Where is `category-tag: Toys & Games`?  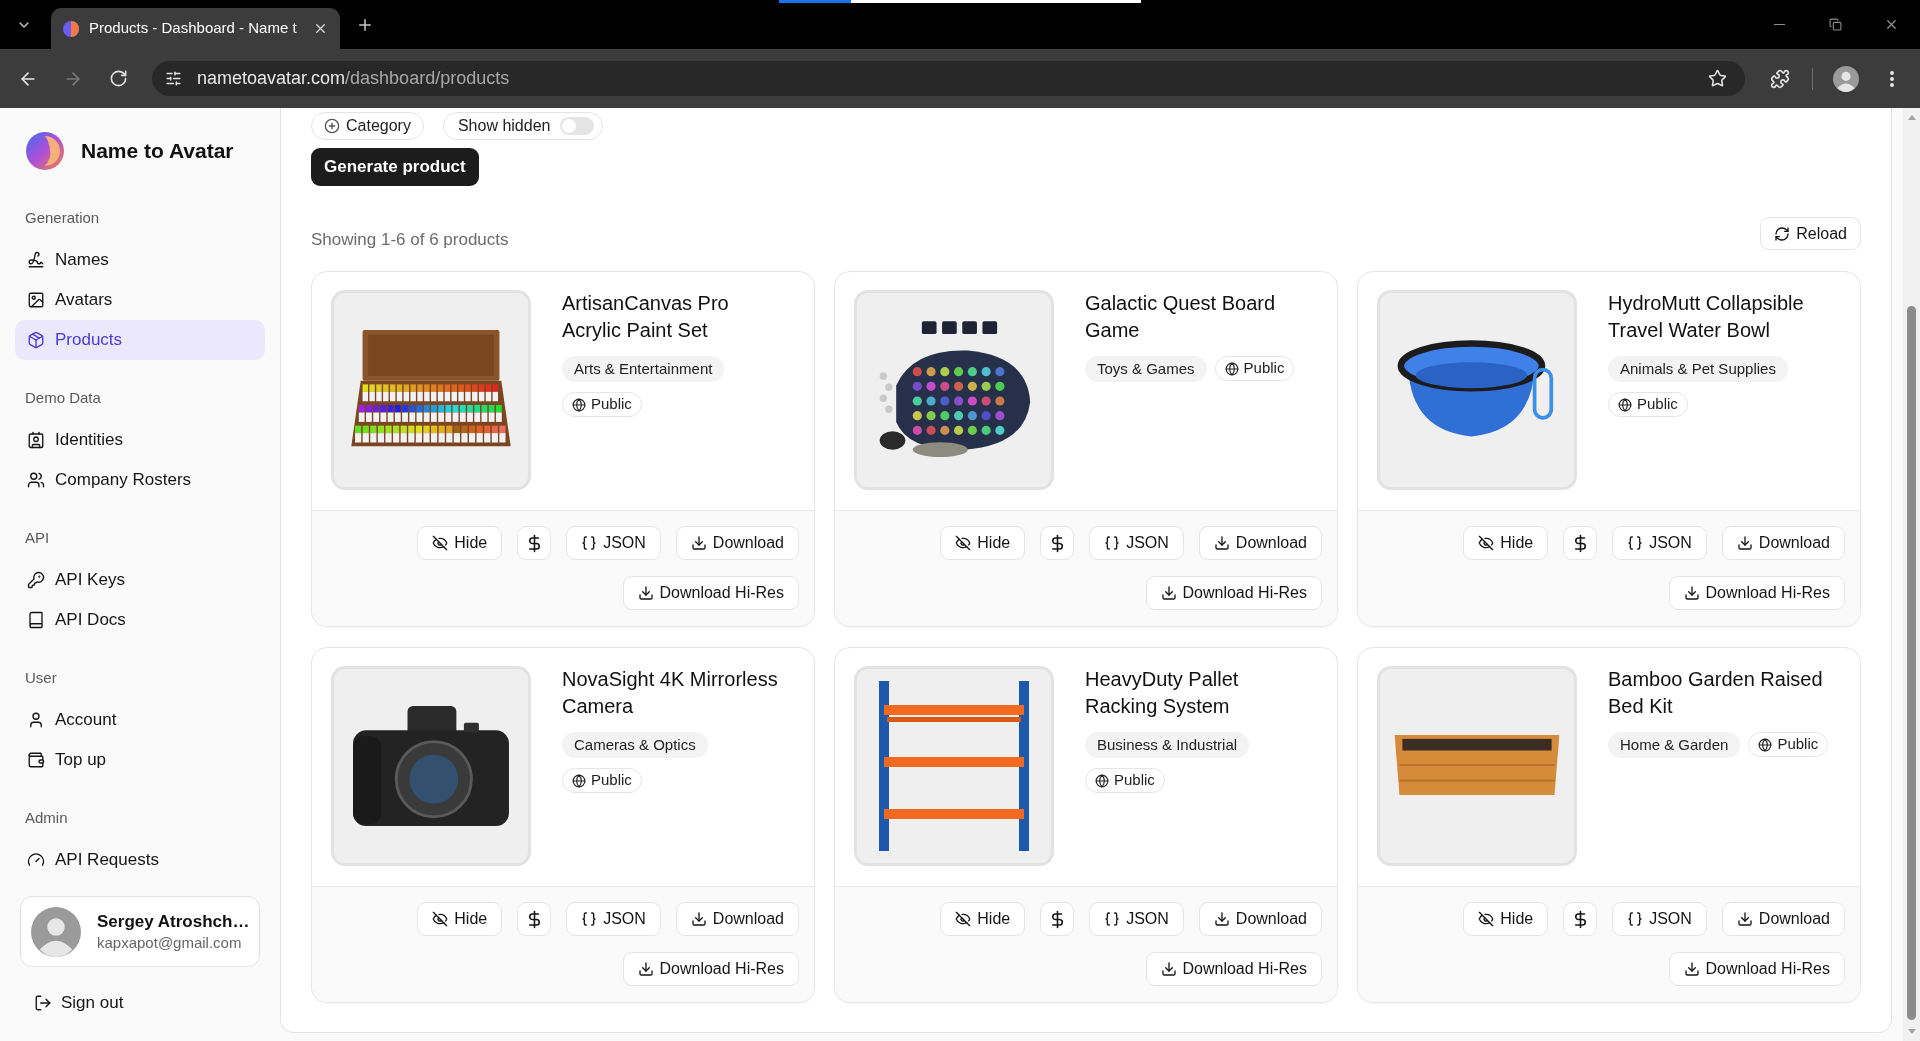
category-tag: Toys & Games is located at coordinates (1146, 369).